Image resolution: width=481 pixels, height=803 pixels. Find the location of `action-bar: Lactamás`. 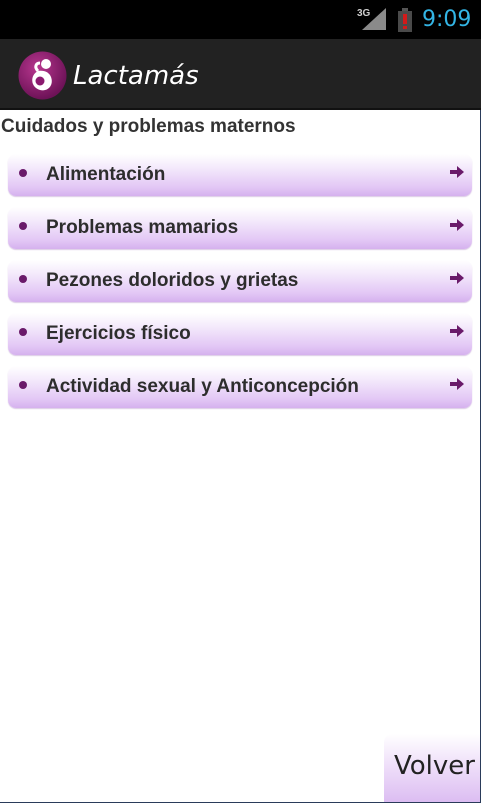

action-bar: Lactamás is located at coordinates (240, 74).